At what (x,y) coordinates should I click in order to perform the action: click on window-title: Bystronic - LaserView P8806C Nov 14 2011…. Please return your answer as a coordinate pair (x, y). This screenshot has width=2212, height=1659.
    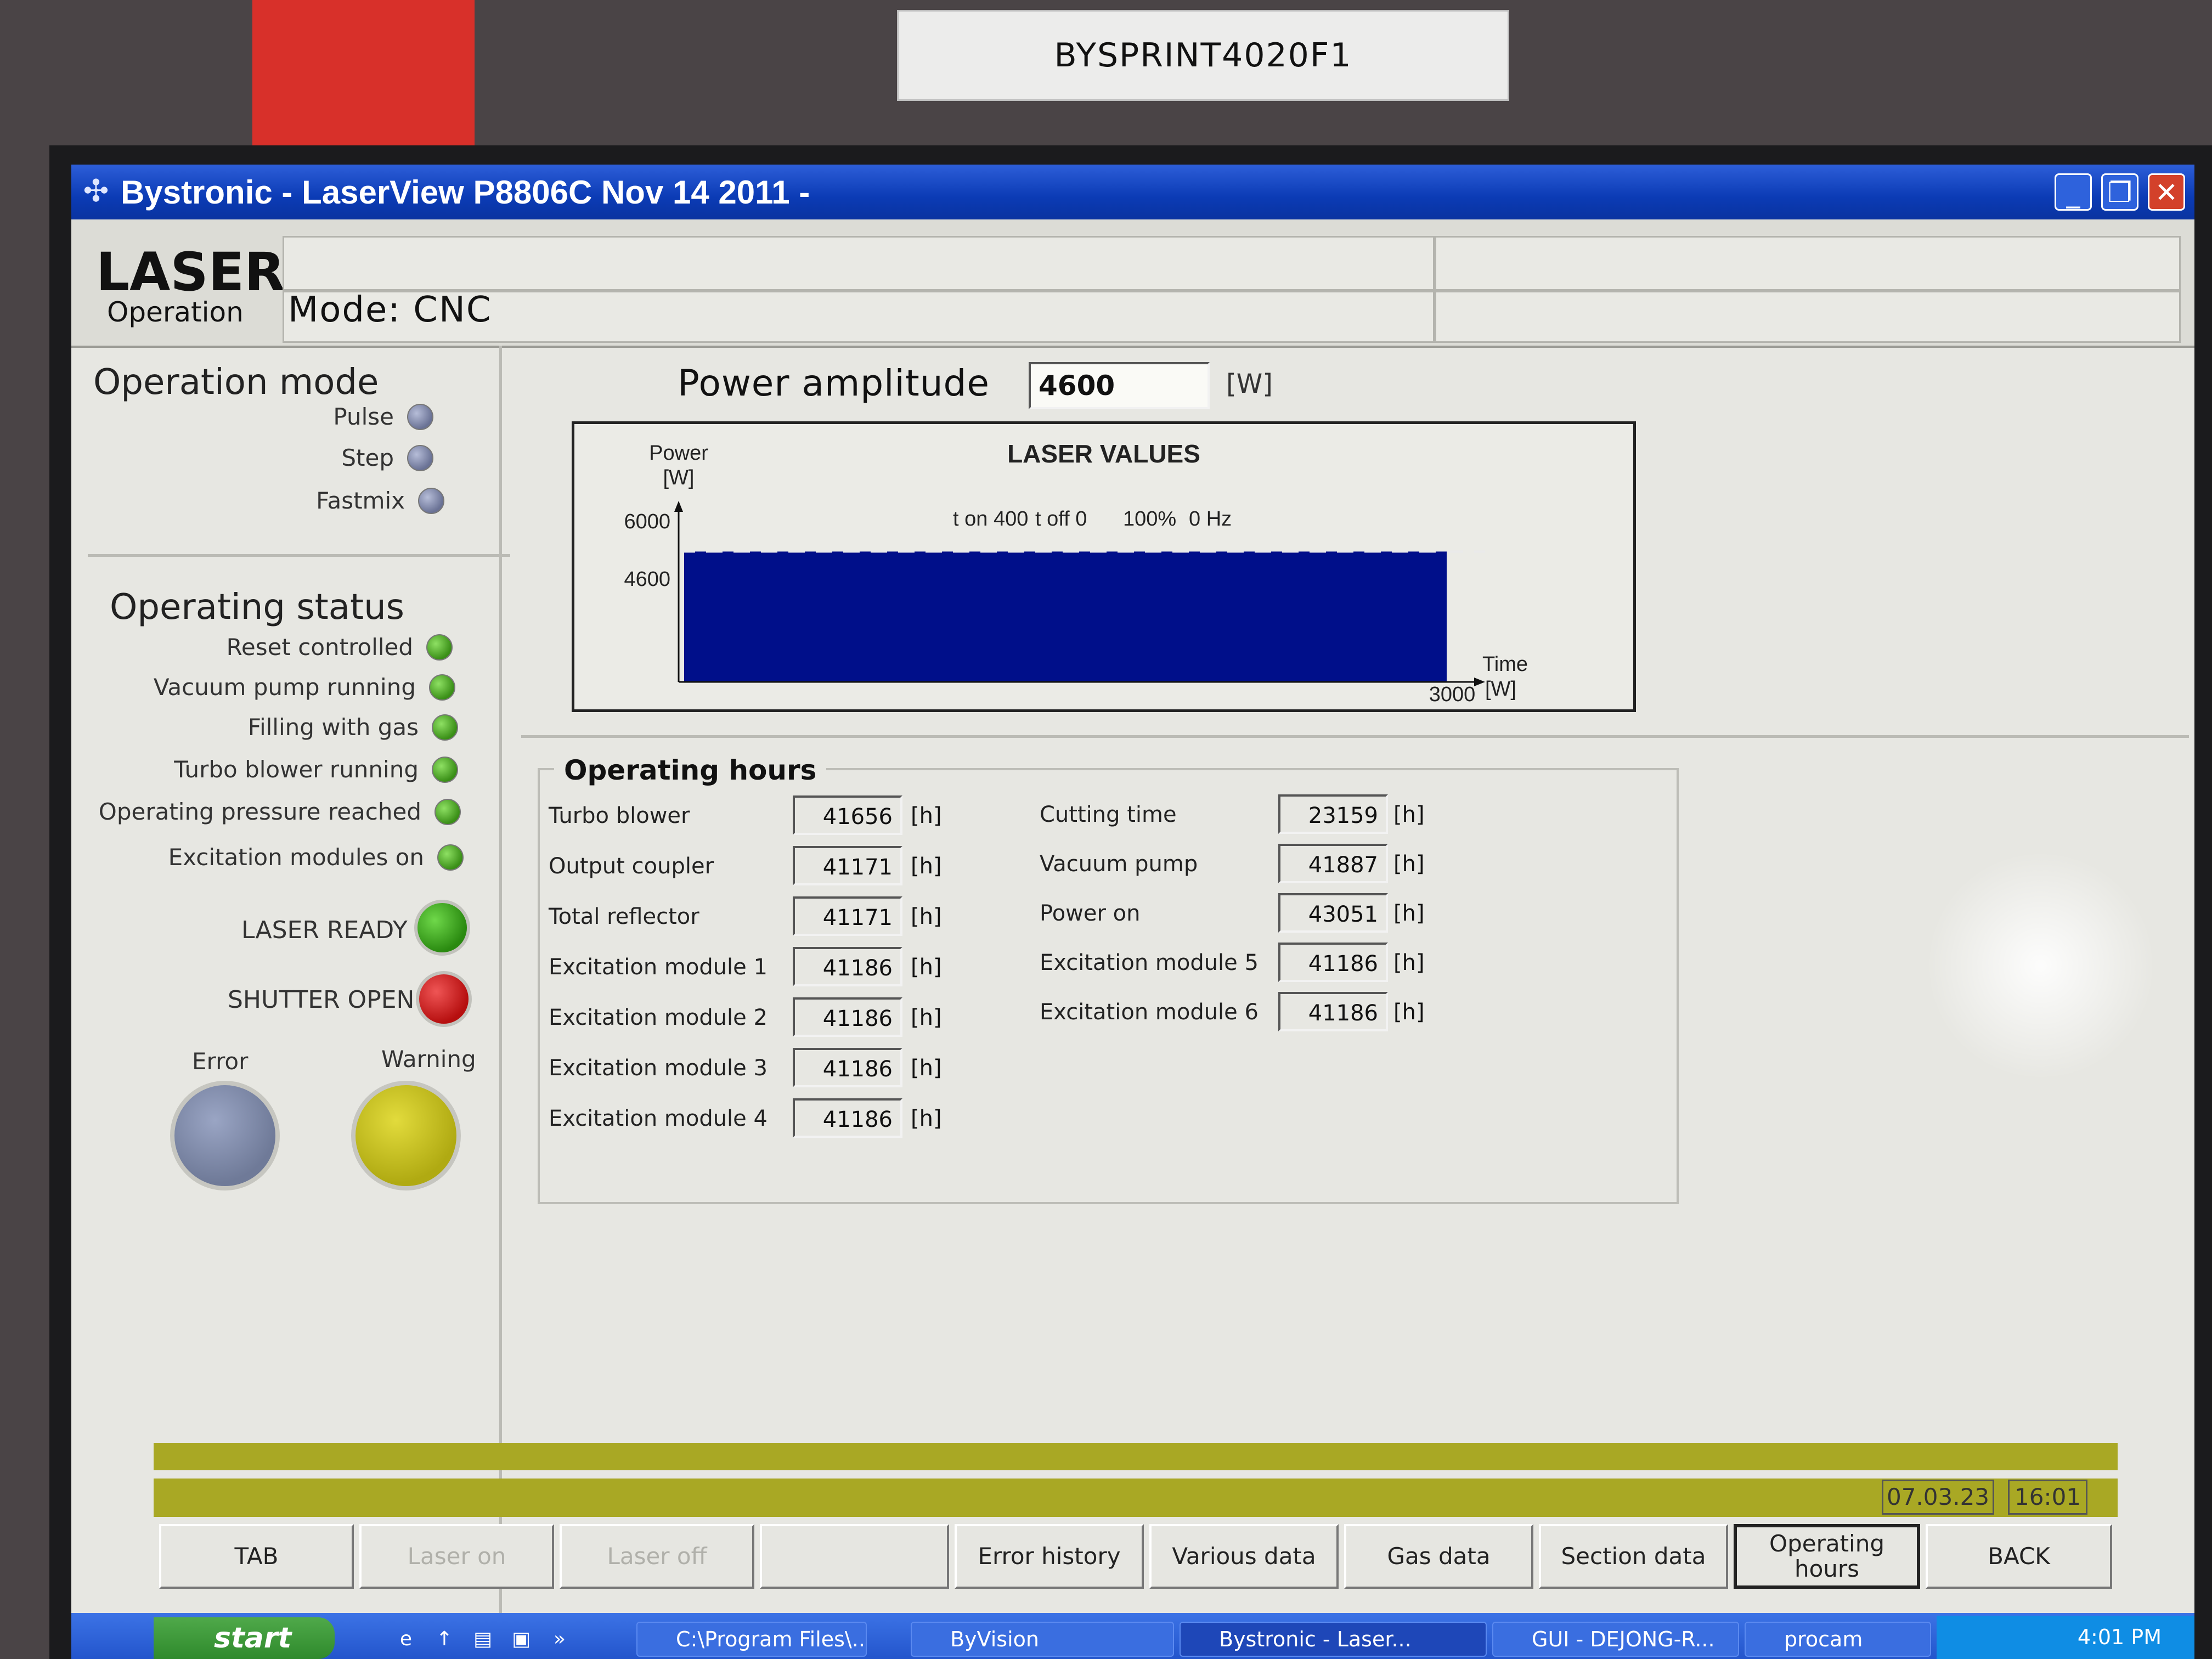
    Looking at the image, I should click on (466, 192).